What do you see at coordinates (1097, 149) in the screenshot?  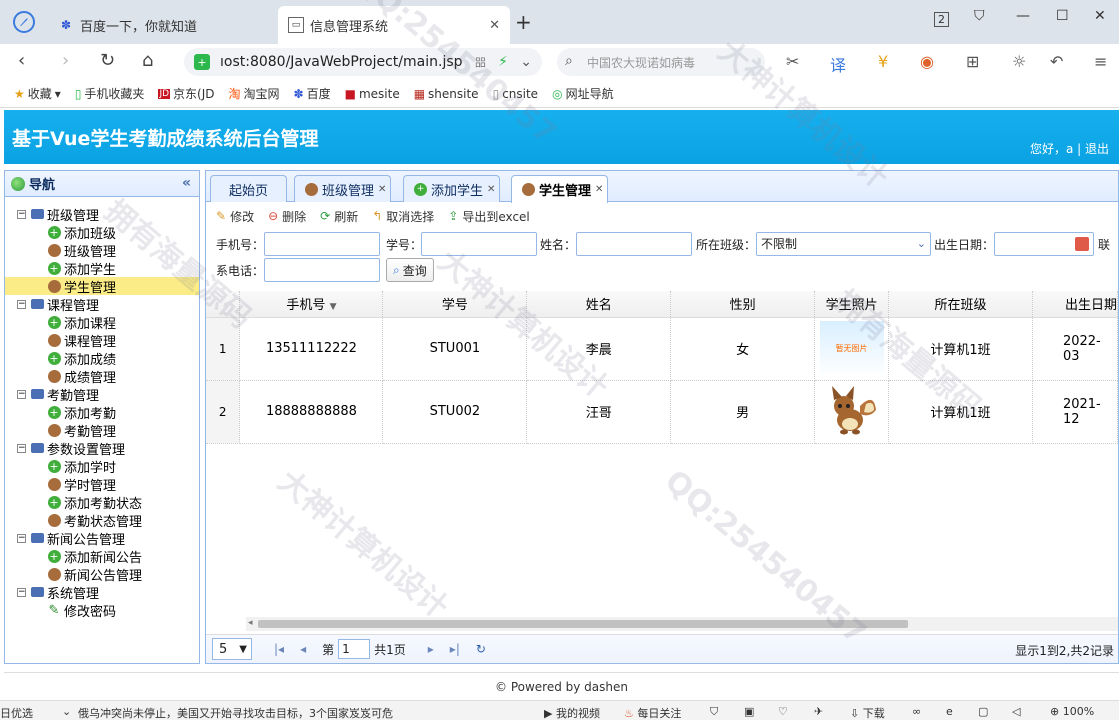 I see `logout-link: 退出` at bounding box center [1097, 149].